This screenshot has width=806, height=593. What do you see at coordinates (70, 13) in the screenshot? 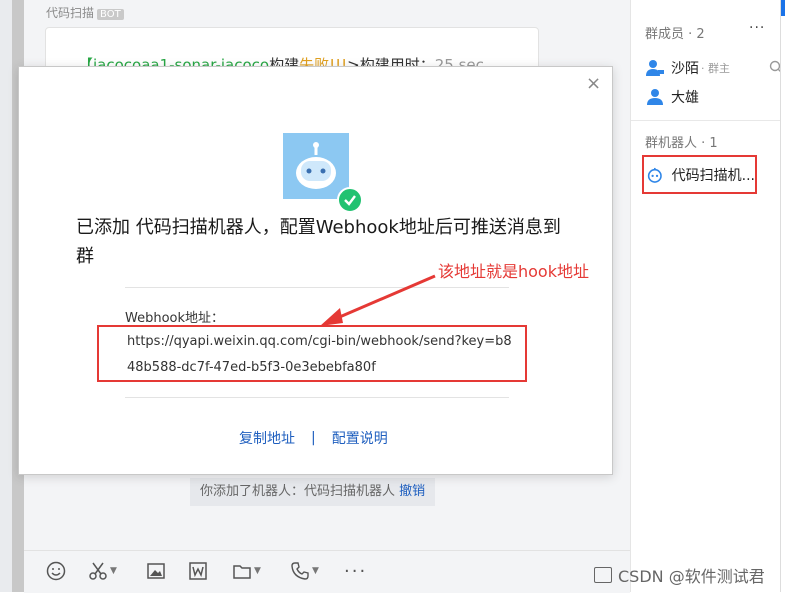
I see `sender-name: 代码扫描` at bounding box center [70, 13].